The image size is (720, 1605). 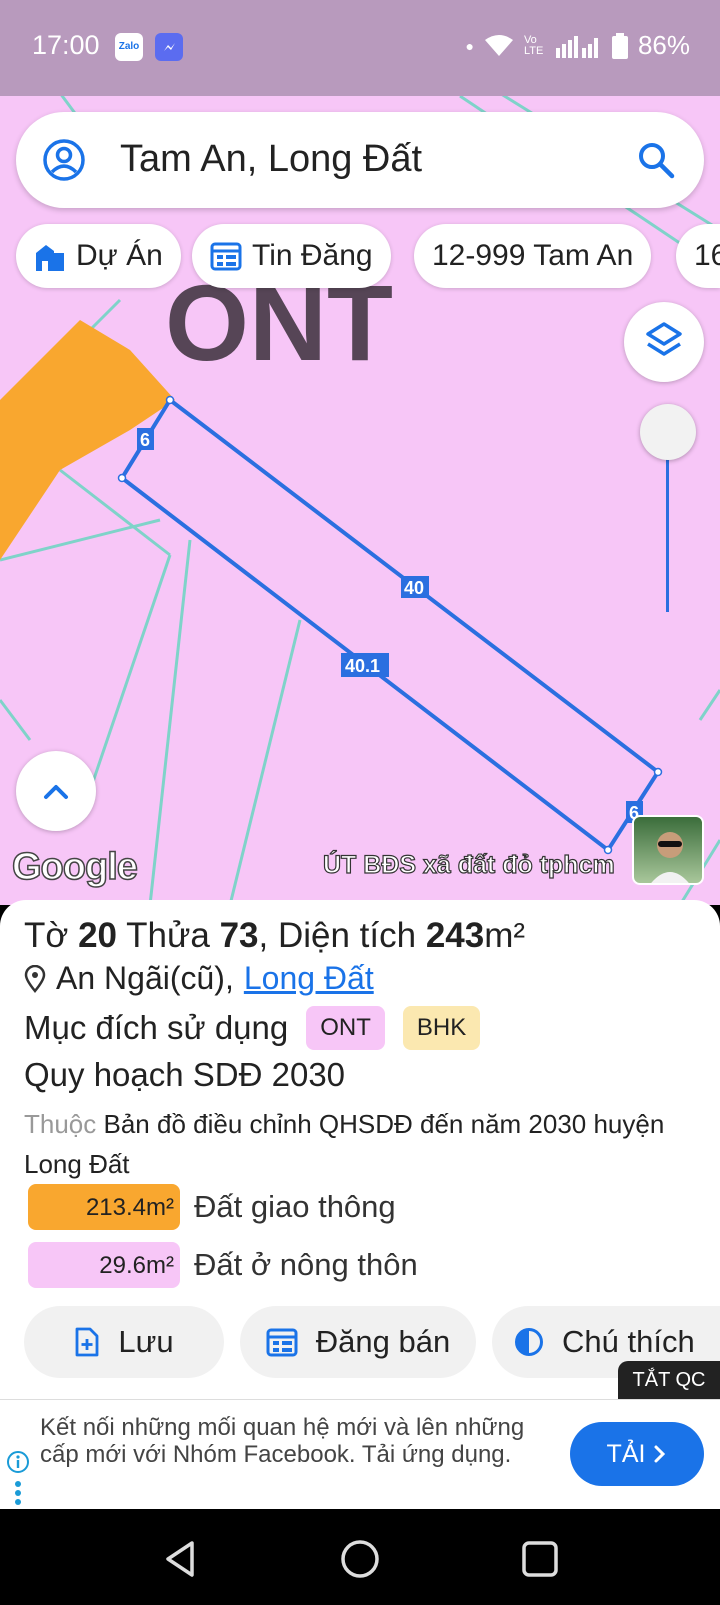 What do you see at coordinates (50, 258) in the screenshot?
I see `building-icon` at bounding box center [50, 258].